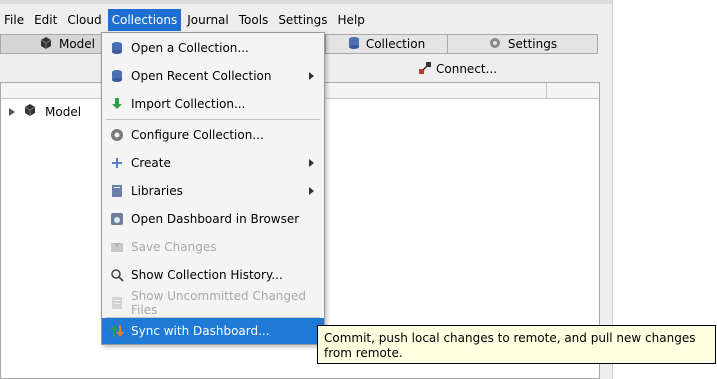  What do you see at coordinates (151, 163) in the screenshot?
I see `menu-item-label: Create` at bounding box center [151, 163].